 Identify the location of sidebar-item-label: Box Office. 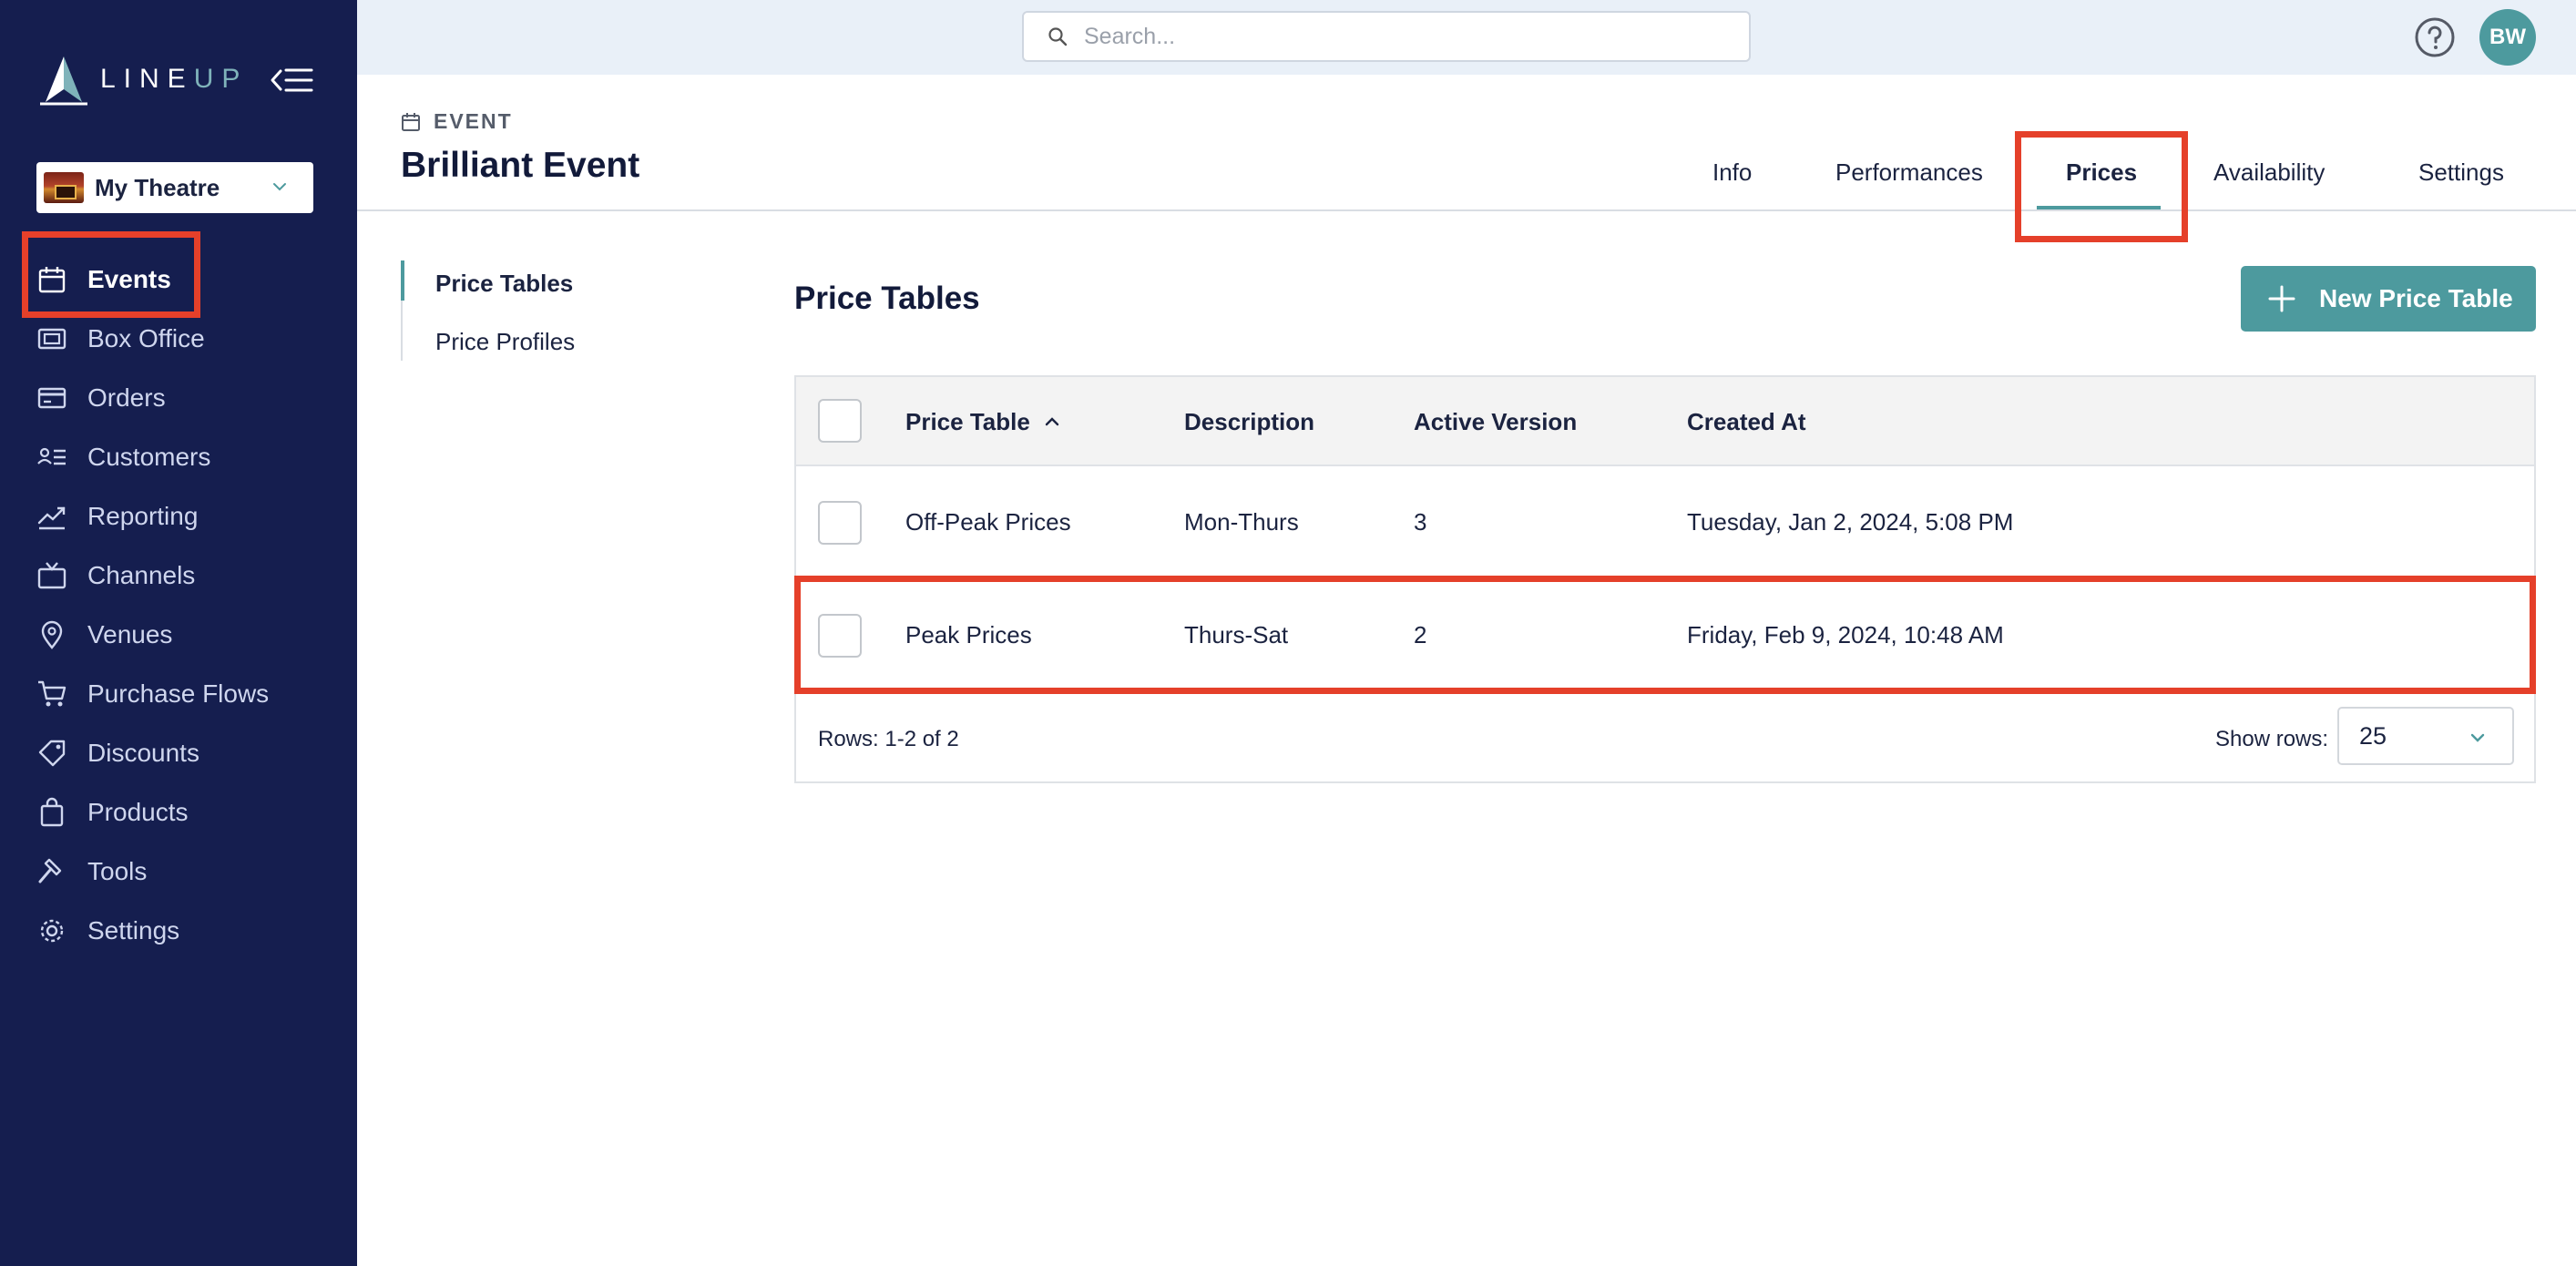
(146, 337).